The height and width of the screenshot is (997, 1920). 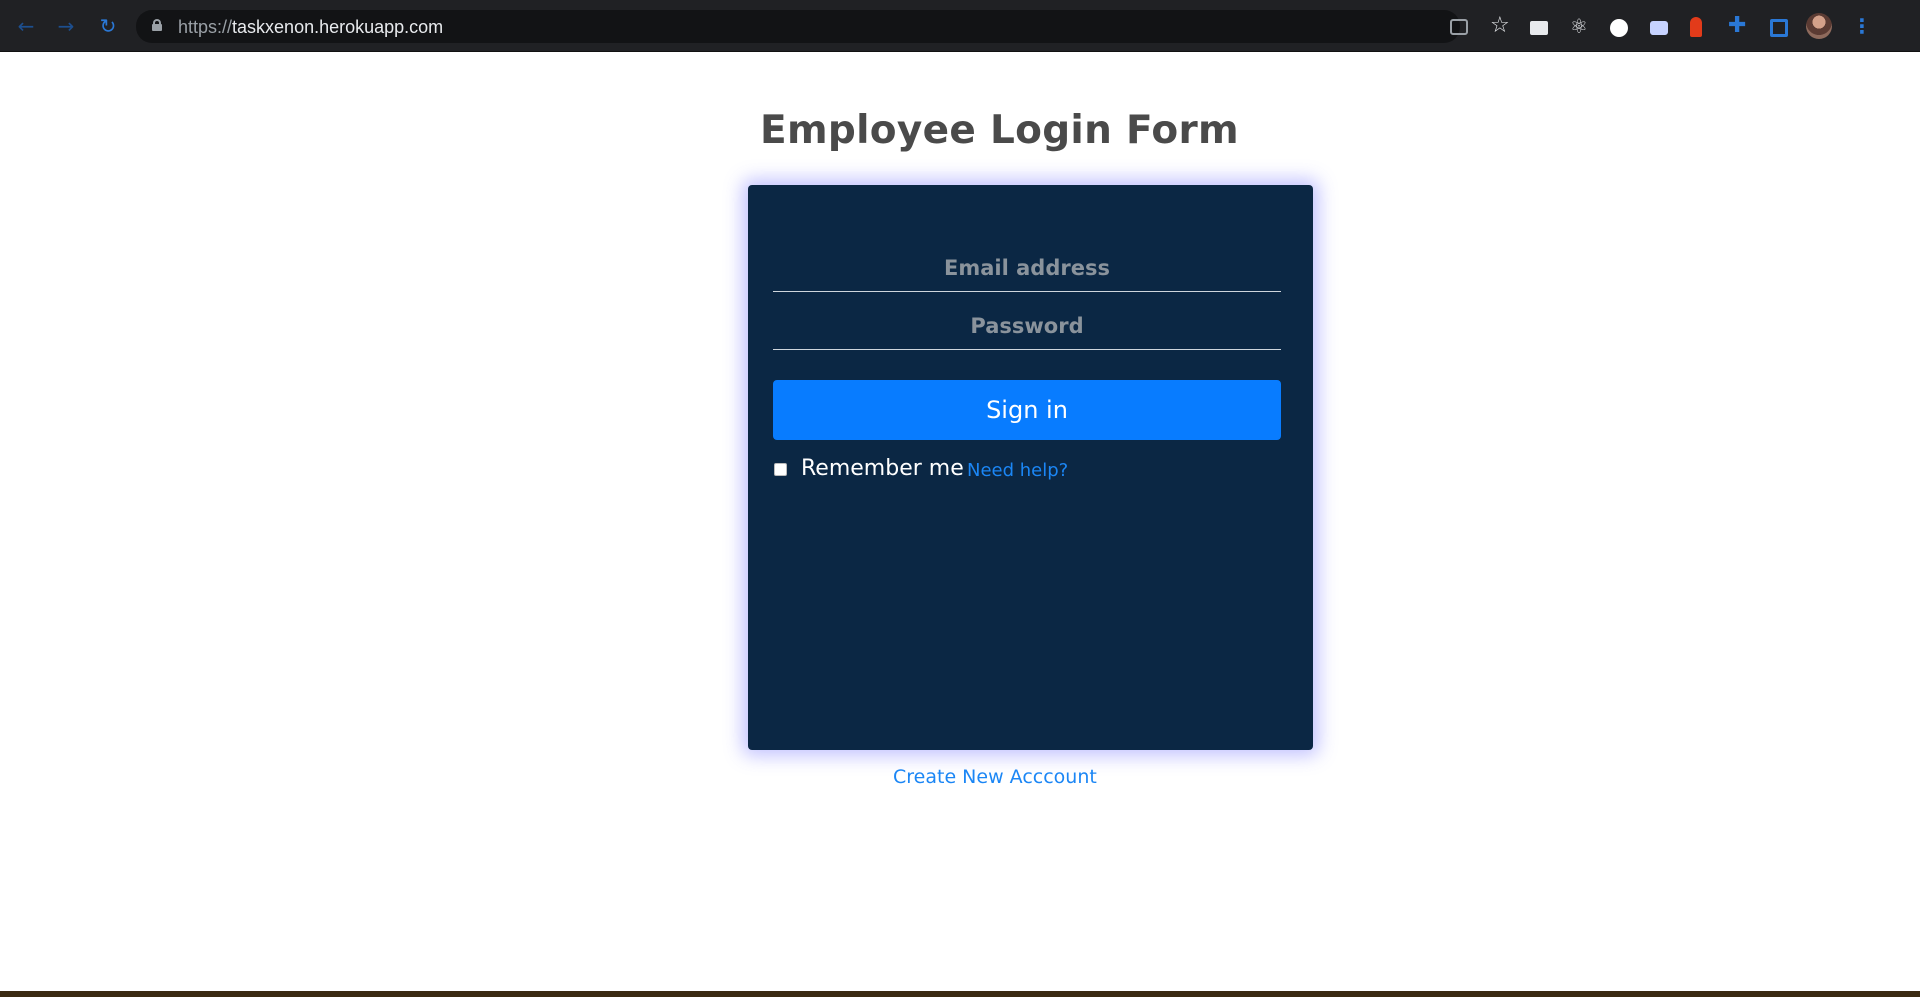 I want to click on address-bar: https://taskxenon.herokuapp.com, so click(x=798, y=26).